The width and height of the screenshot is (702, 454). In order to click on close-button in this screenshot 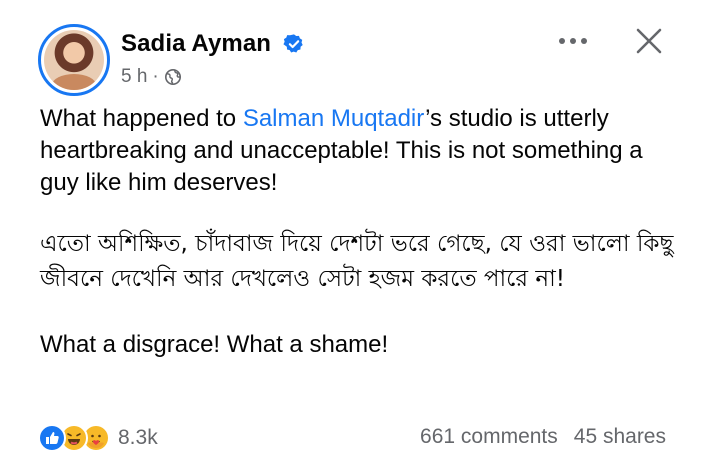, I will do `click(649, 41)`.